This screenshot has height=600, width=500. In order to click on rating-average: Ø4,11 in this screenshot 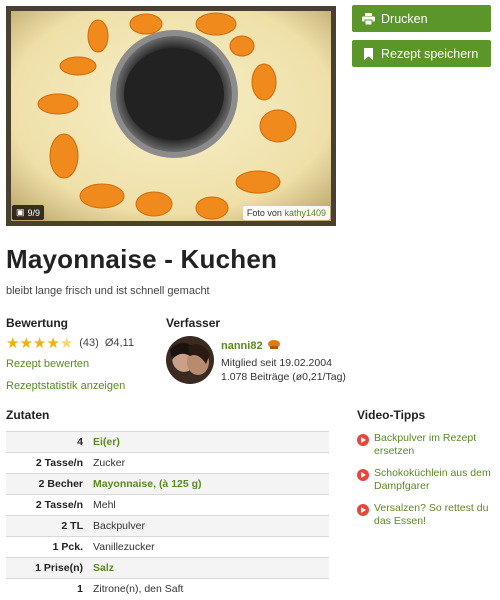, I will do `click(119, 343)`.